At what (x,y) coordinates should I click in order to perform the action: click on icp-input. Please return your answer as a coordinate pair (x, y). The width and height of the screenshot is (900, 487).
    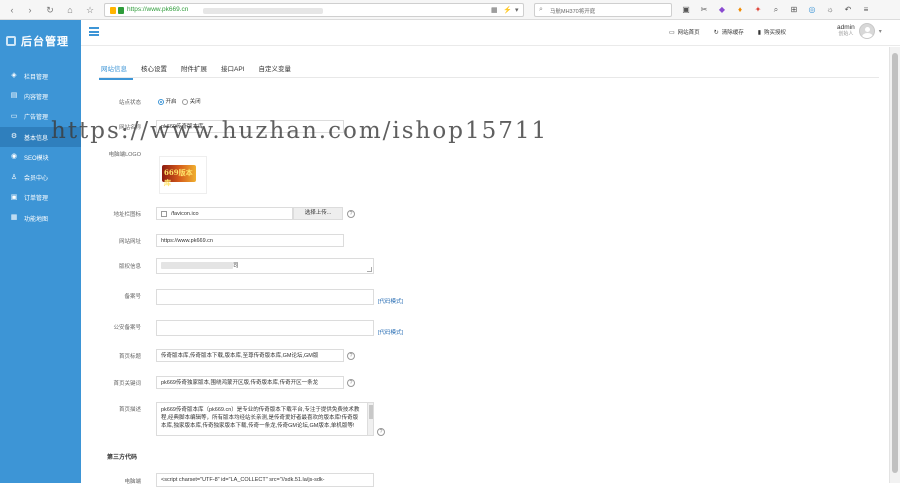
    Looking at the image, I should click on (265, 297).